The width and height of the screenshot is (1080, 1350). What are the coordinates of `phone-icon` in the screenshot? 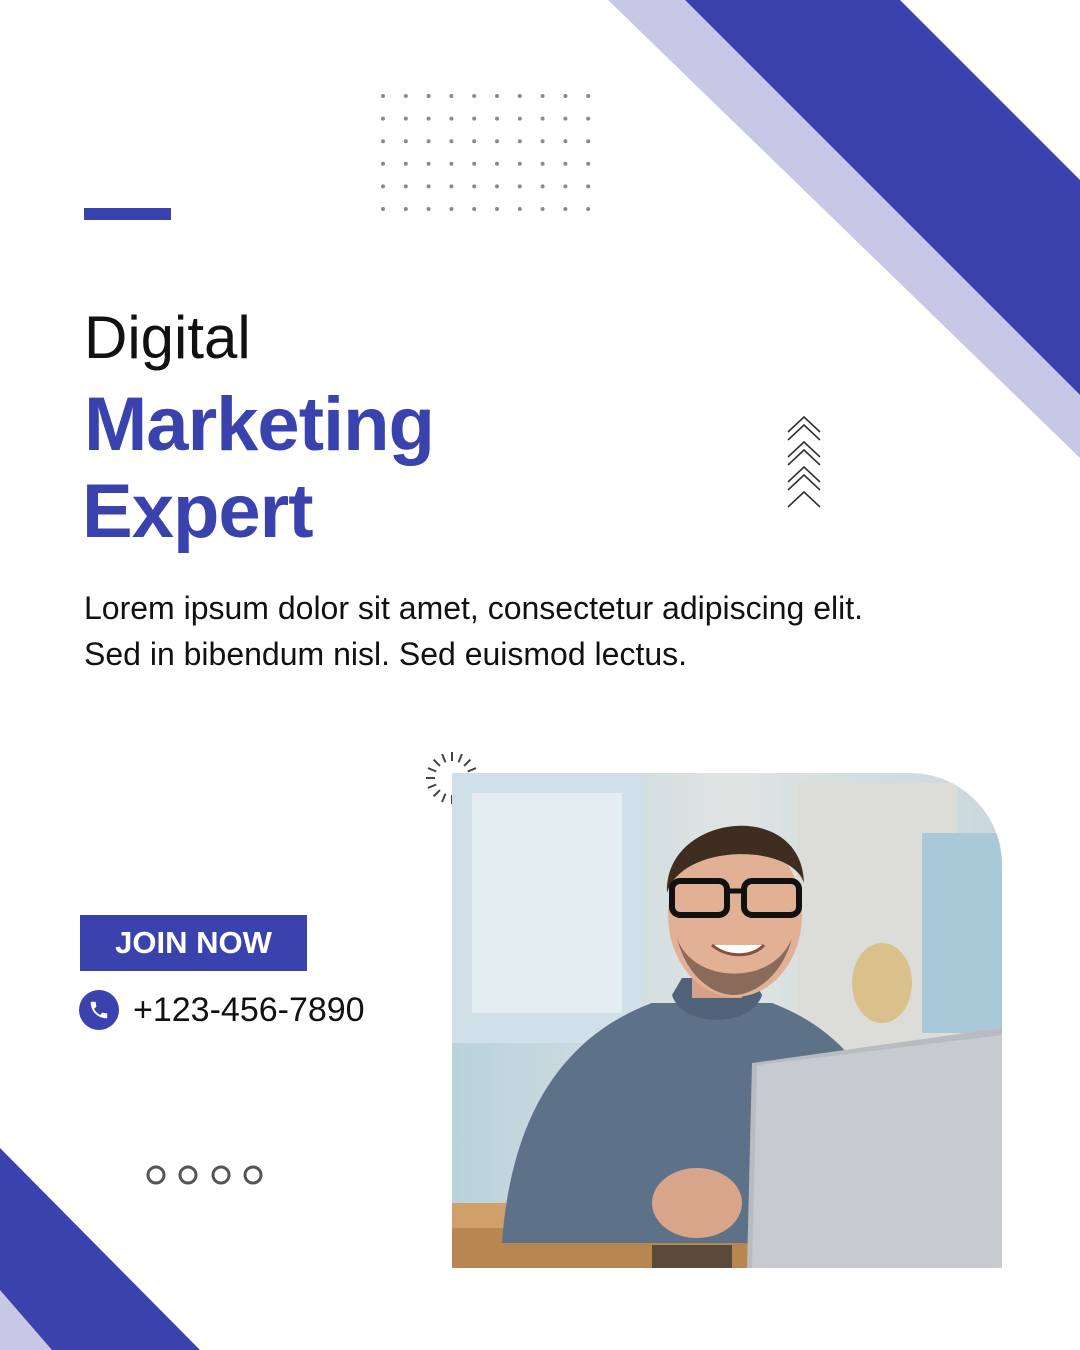 It's located at (99, 1010).